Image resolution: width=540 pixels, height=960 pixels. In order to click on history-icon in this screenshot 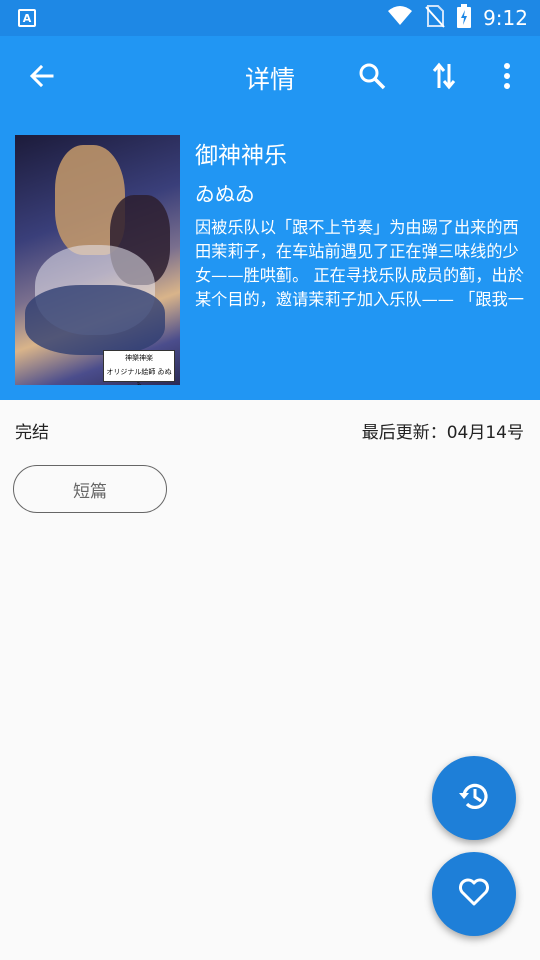, I will do `click(474, 798)`.